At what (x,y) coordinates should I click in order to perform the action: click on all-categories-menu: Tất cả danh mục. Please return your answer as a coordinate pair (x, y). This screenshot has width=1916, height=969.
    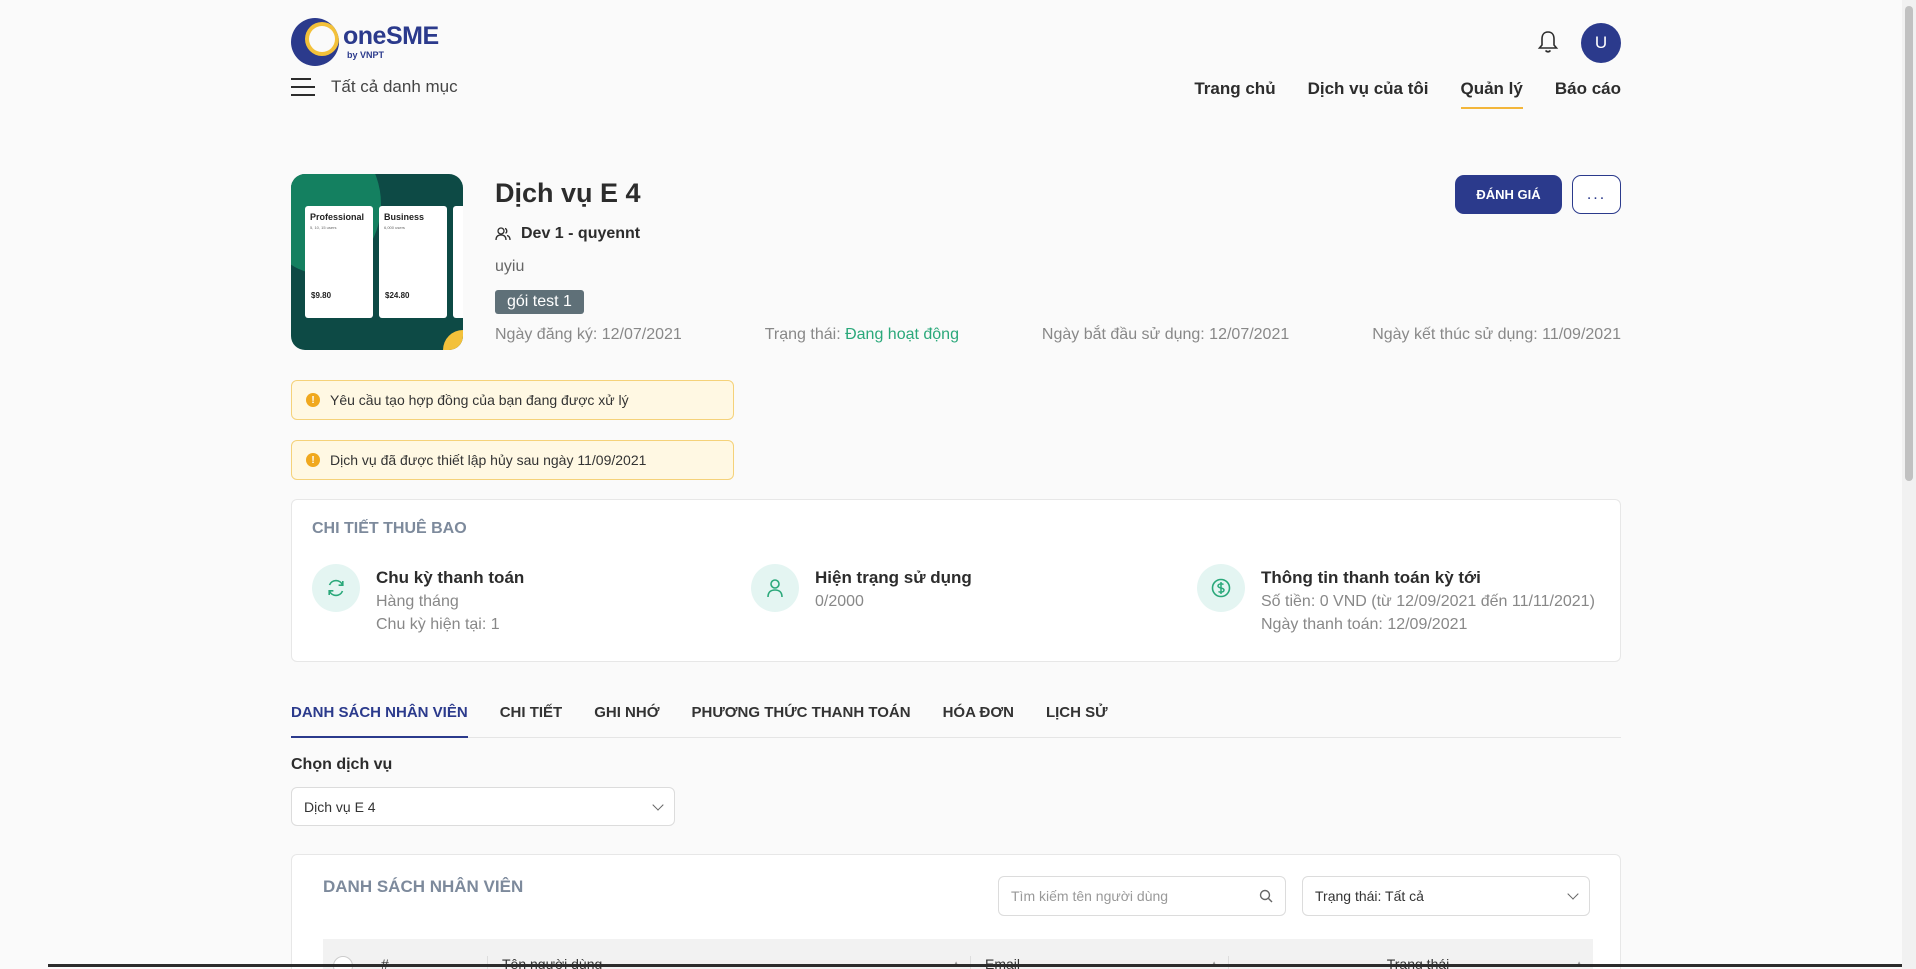
    Looking at the image, I should click on (374, 87).